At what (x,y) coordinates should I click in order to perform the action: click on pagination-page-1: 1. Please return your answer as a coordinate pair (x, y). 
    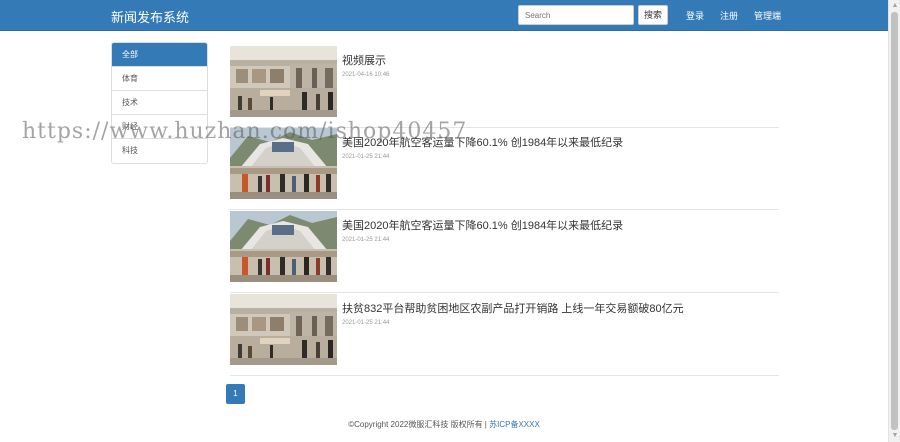
    Looking at the image, I should click on (235, 394).